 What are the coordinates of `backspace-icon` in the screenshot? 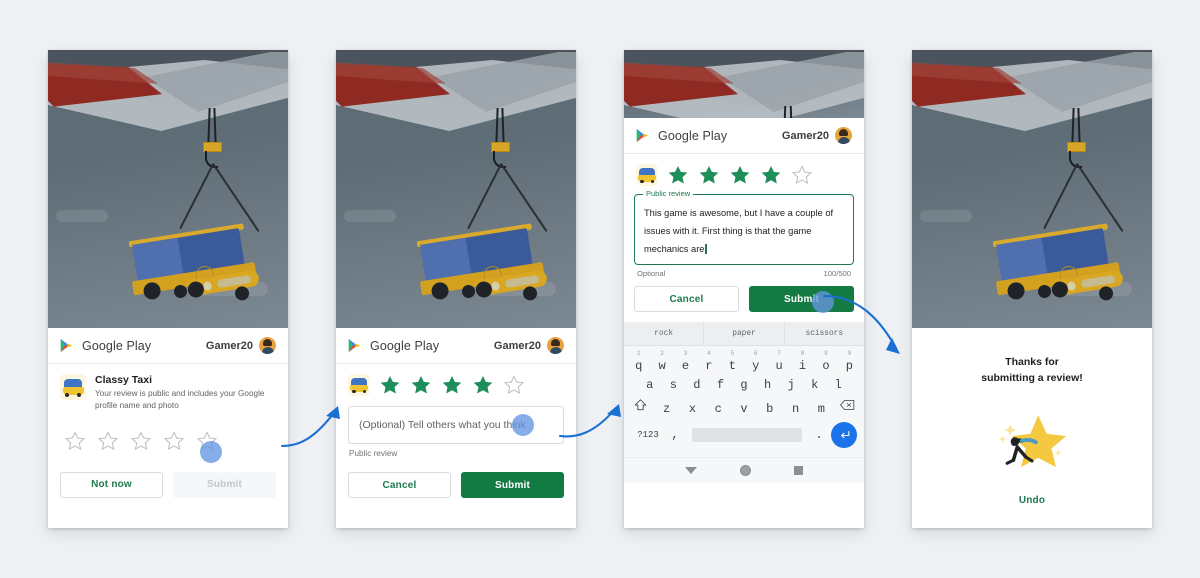 It's located at (846, 405).